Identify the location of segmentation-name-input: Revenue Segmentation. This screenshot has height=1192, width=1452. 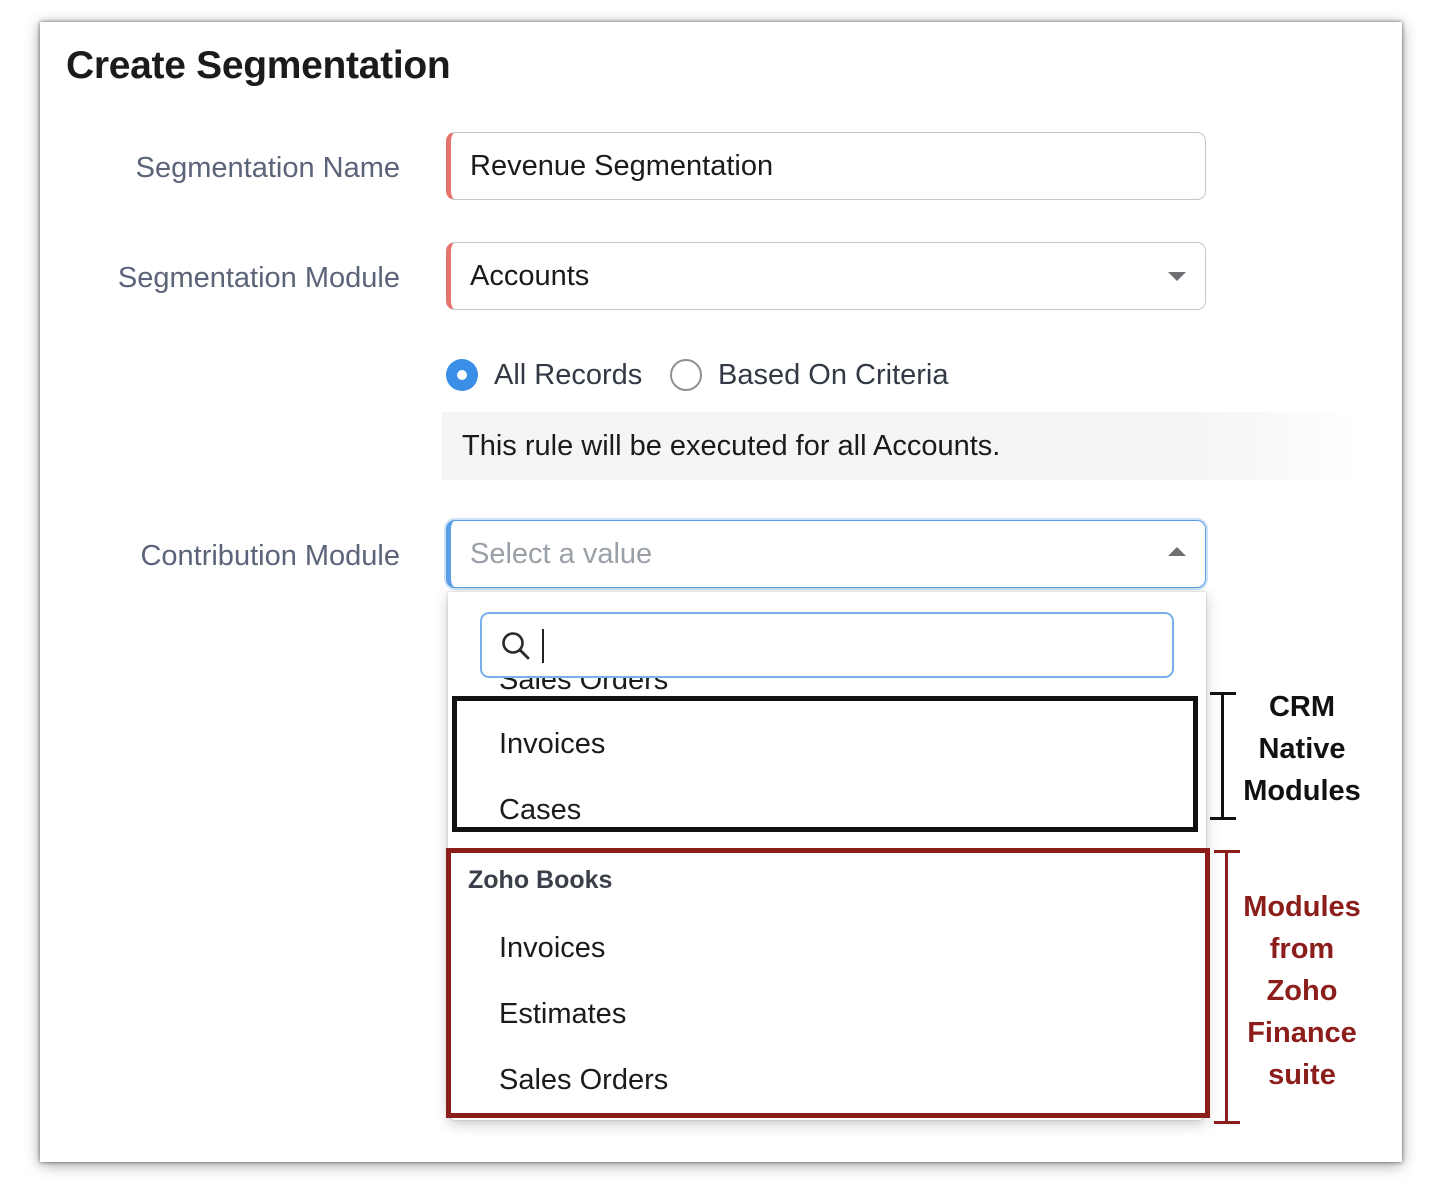
(826, 166).